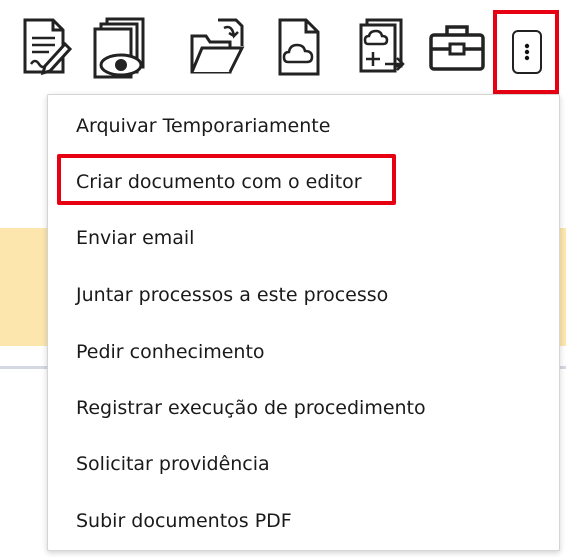 This screenshot has height=557, width=566. Describe the element at coordinates (303, 238) in the screenshot. I see `menu-item-enviar-email: Enviar email` at that location.